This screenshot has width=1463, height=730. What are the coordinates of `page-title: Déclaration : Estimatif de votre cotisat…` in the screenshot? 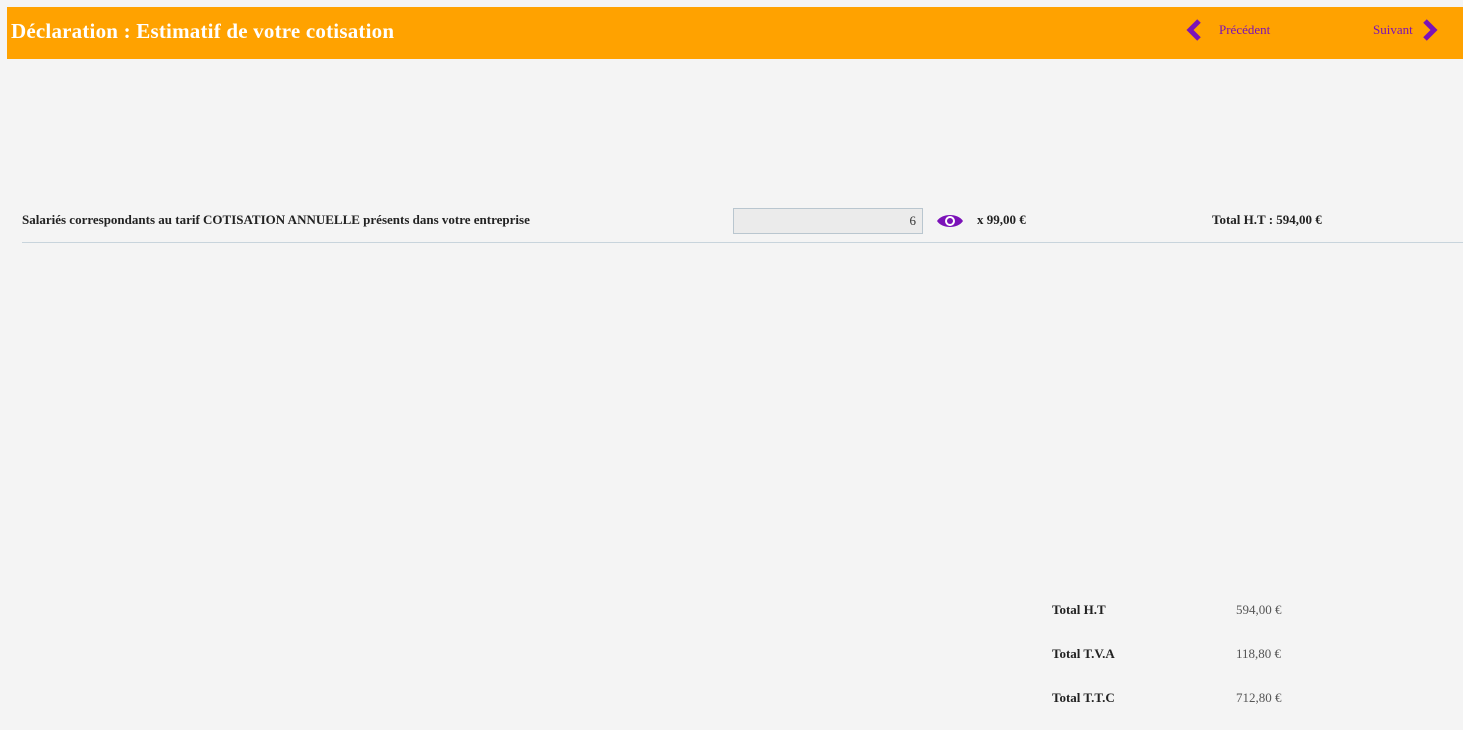 It's located at (203, 31).